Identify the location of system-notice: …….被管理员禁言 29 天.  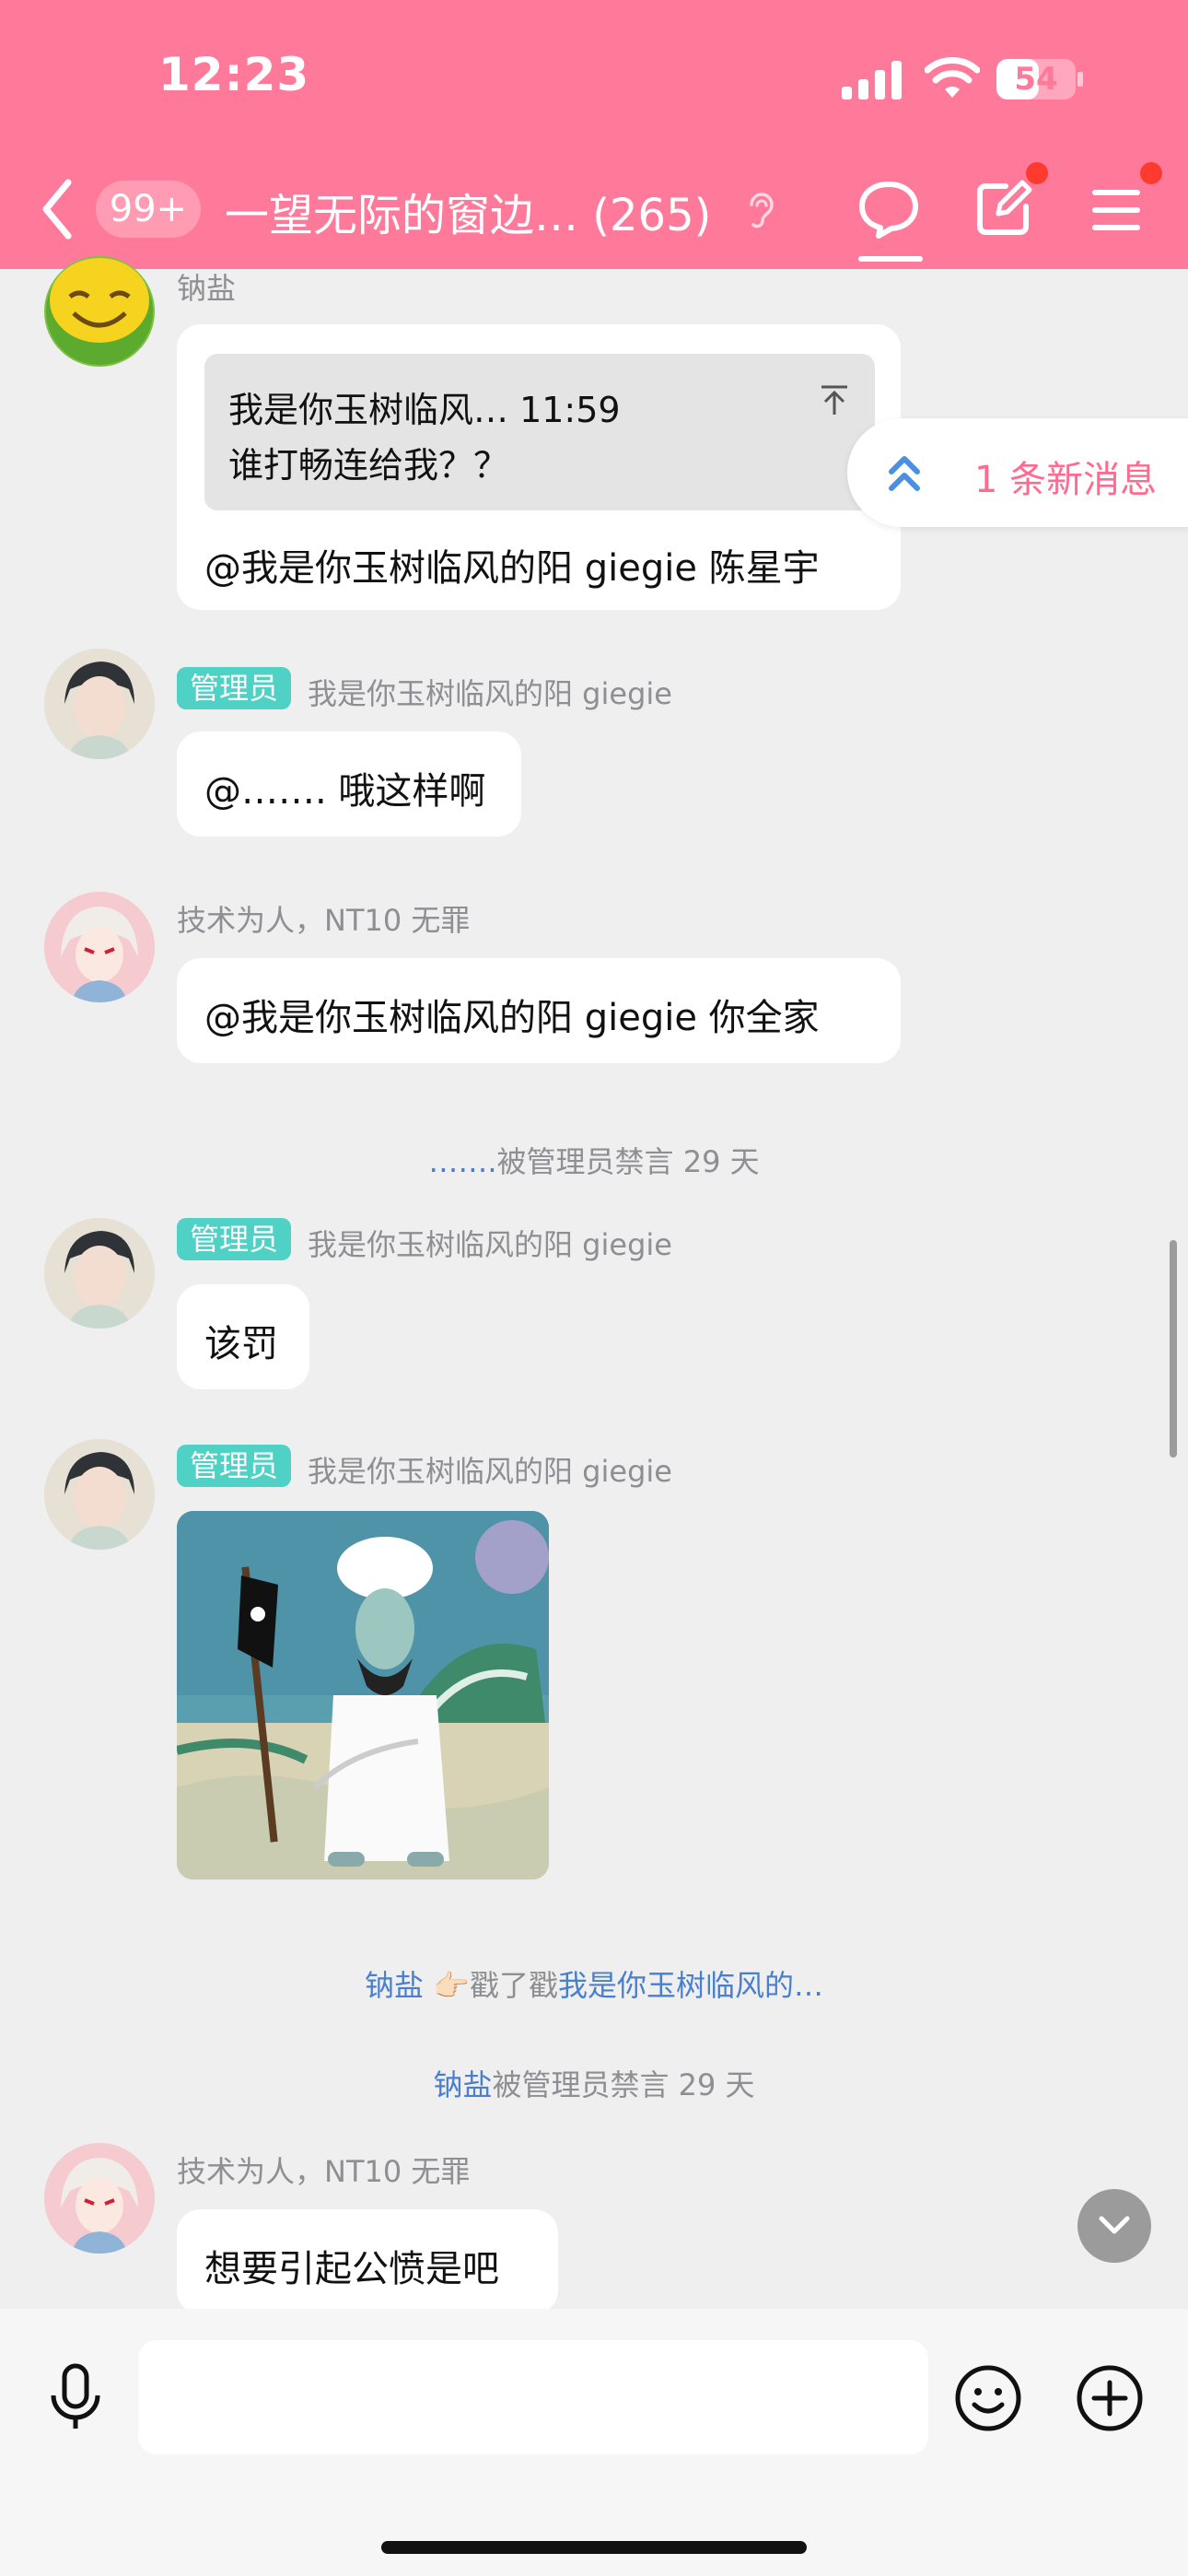
(594, 1160).